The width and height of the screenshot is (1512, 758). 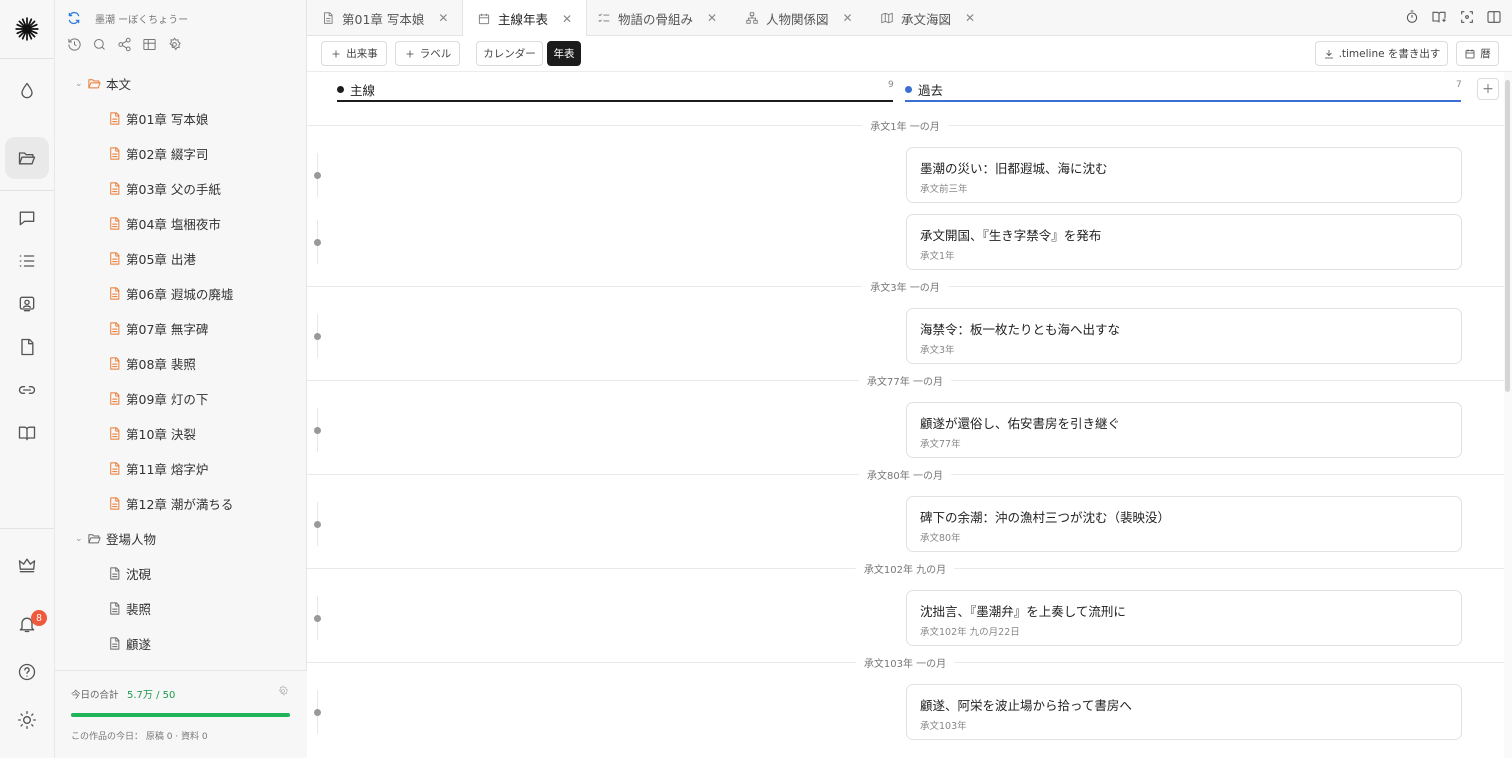 What do you see at coordinates (27, 91) in the screenshot?
I see `drop-icon` at bounding box center [27, 91].